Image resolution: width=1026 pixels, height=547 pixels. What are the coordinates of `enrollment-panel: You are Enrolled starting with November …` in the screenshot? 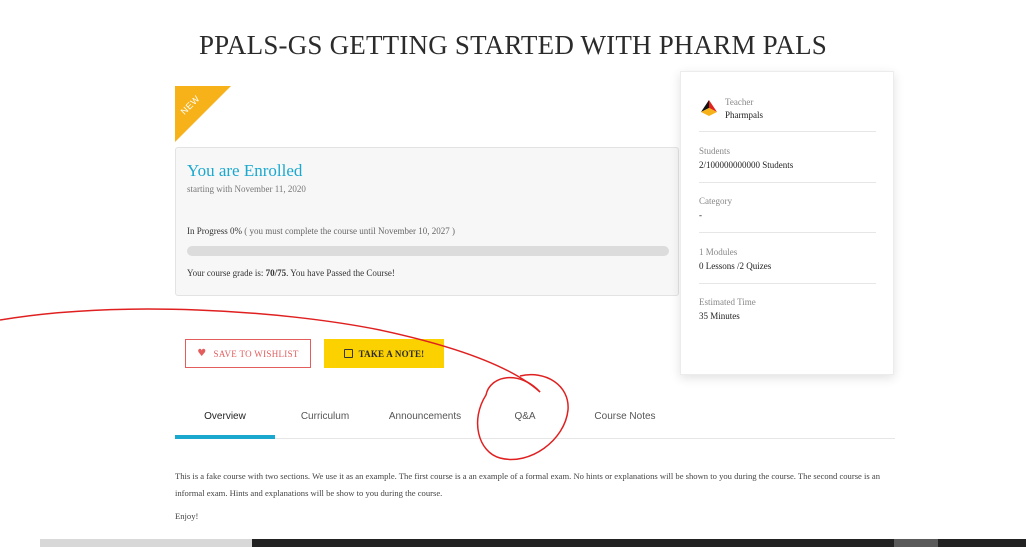 It's located at (427, 221).